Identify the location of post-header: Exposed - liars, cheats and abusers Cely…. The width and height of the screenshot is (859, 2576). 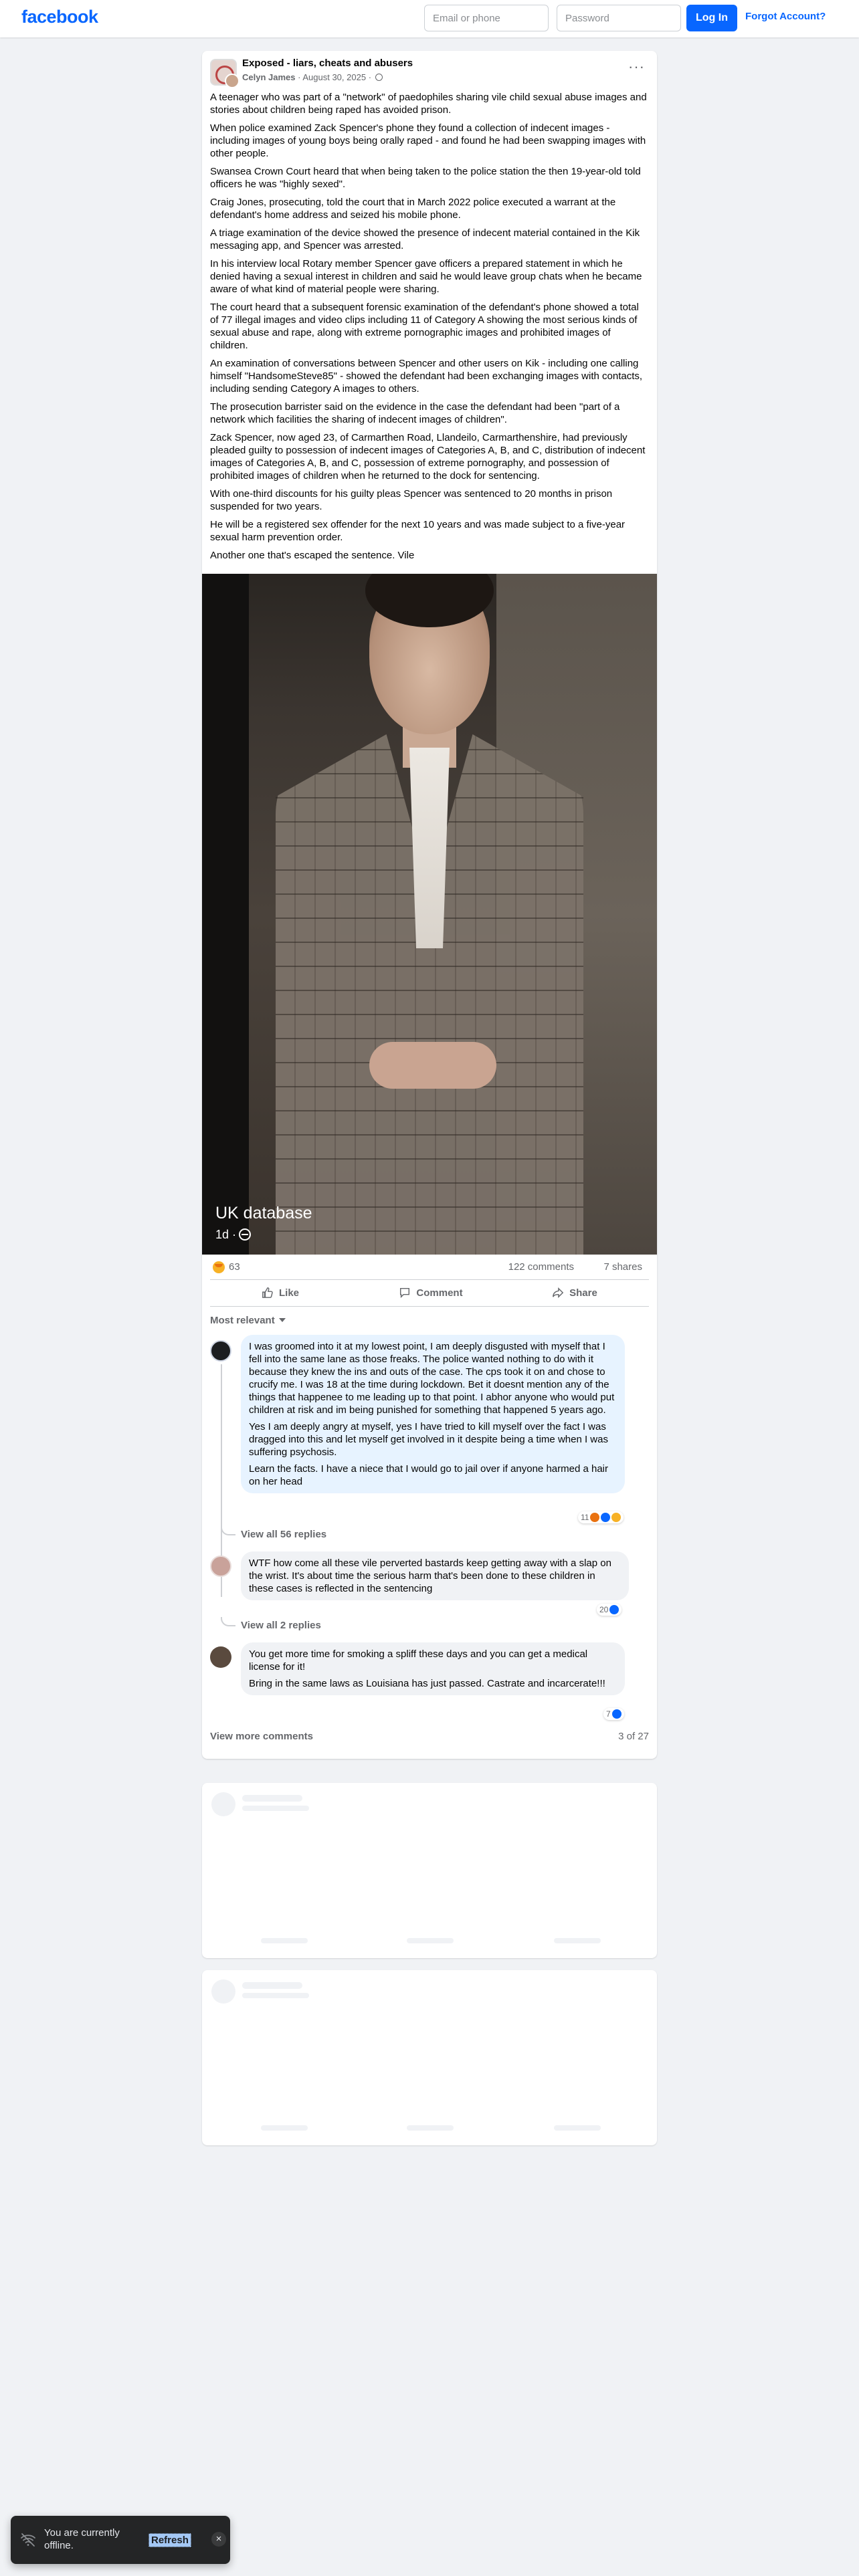
(429, 70).